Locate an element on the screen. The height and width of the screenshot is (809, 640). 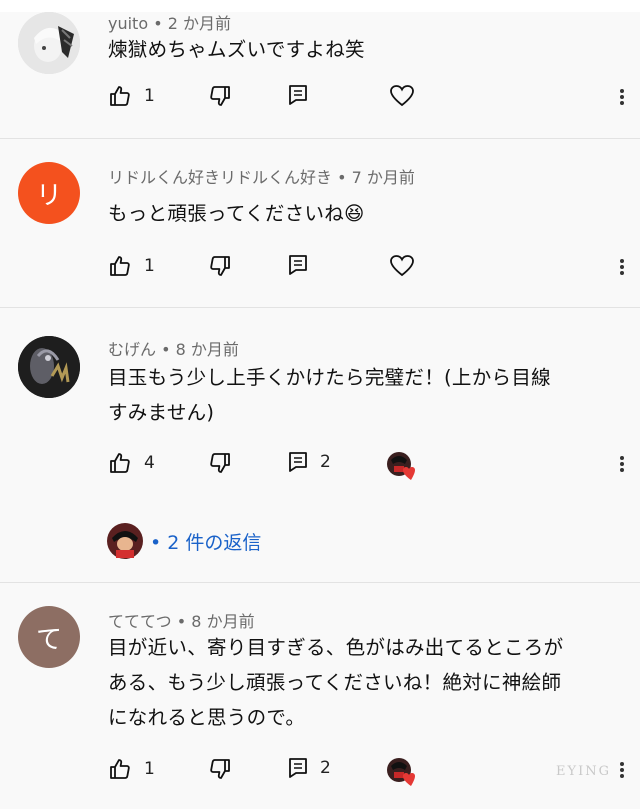
comment-meta: リドルくん好きリドルくん好き • 7 か月前 is located at coordinates (261, 177).